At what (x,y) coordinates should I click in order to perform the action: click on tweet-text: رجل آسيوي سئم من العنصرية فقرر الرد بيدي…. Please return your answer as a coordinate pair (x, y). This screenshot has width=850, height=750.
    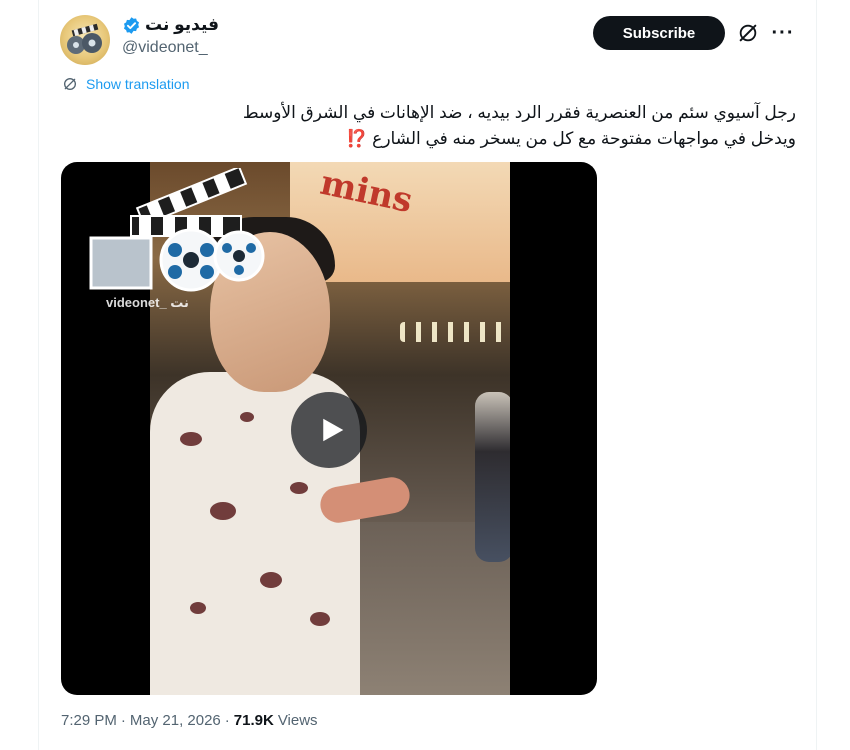
    Looking at the image, I should click on (436, 126).